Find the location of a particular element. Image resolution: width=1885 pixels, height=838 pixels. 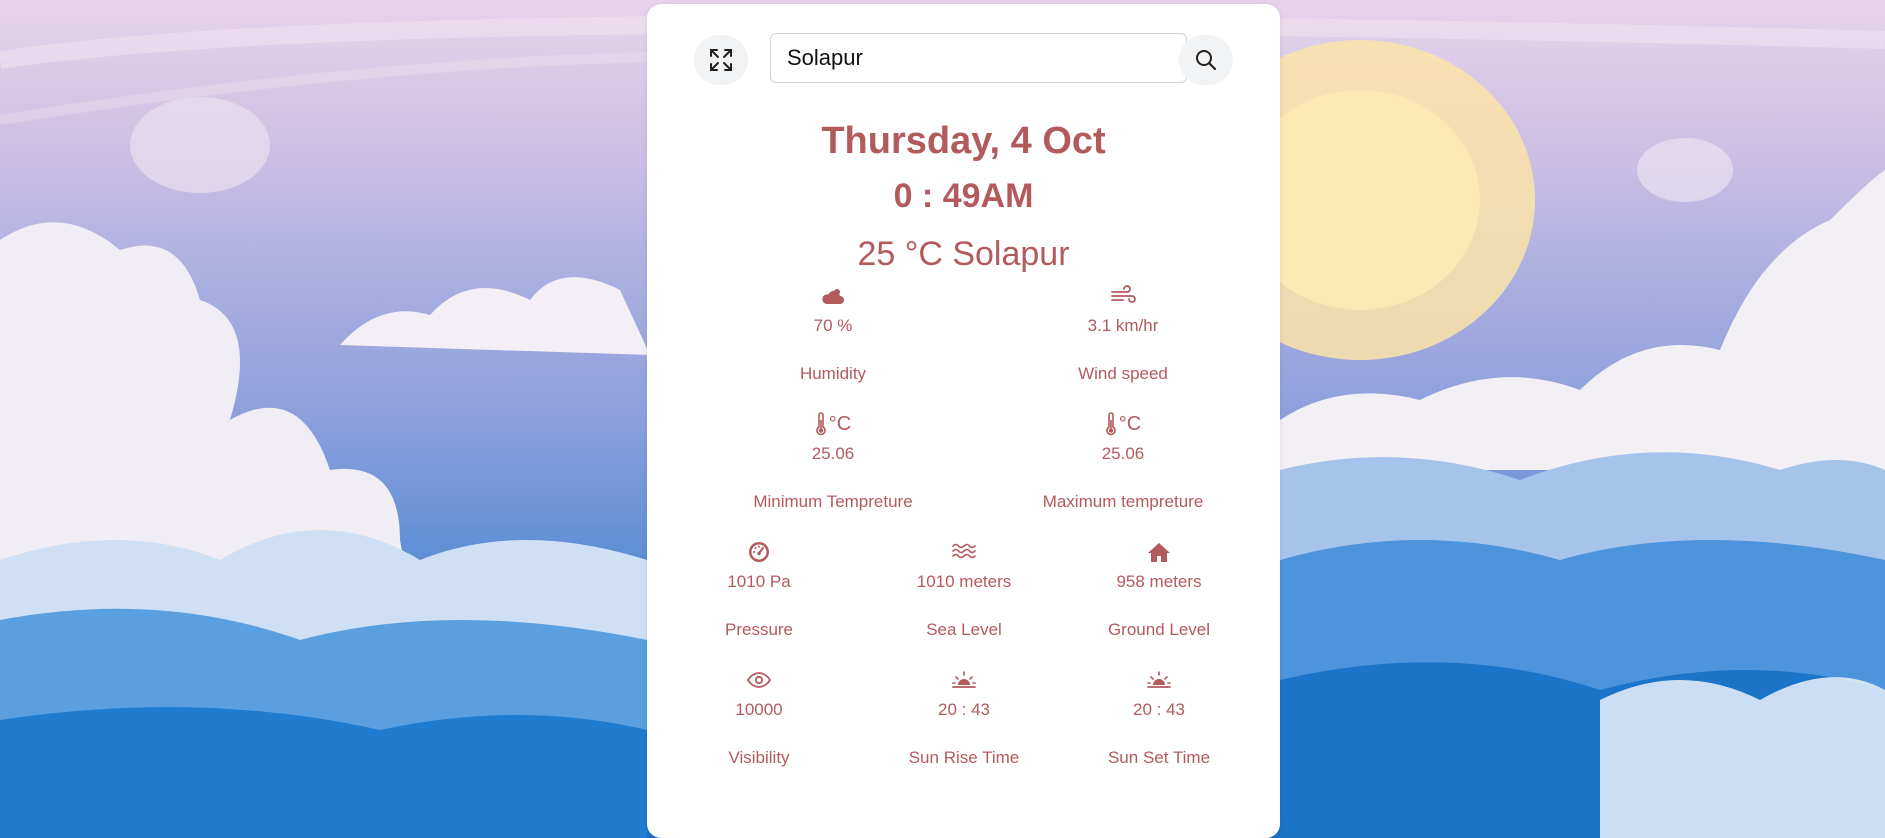

sea-level-value: 1010 meters is located at coordinates (964, 581).